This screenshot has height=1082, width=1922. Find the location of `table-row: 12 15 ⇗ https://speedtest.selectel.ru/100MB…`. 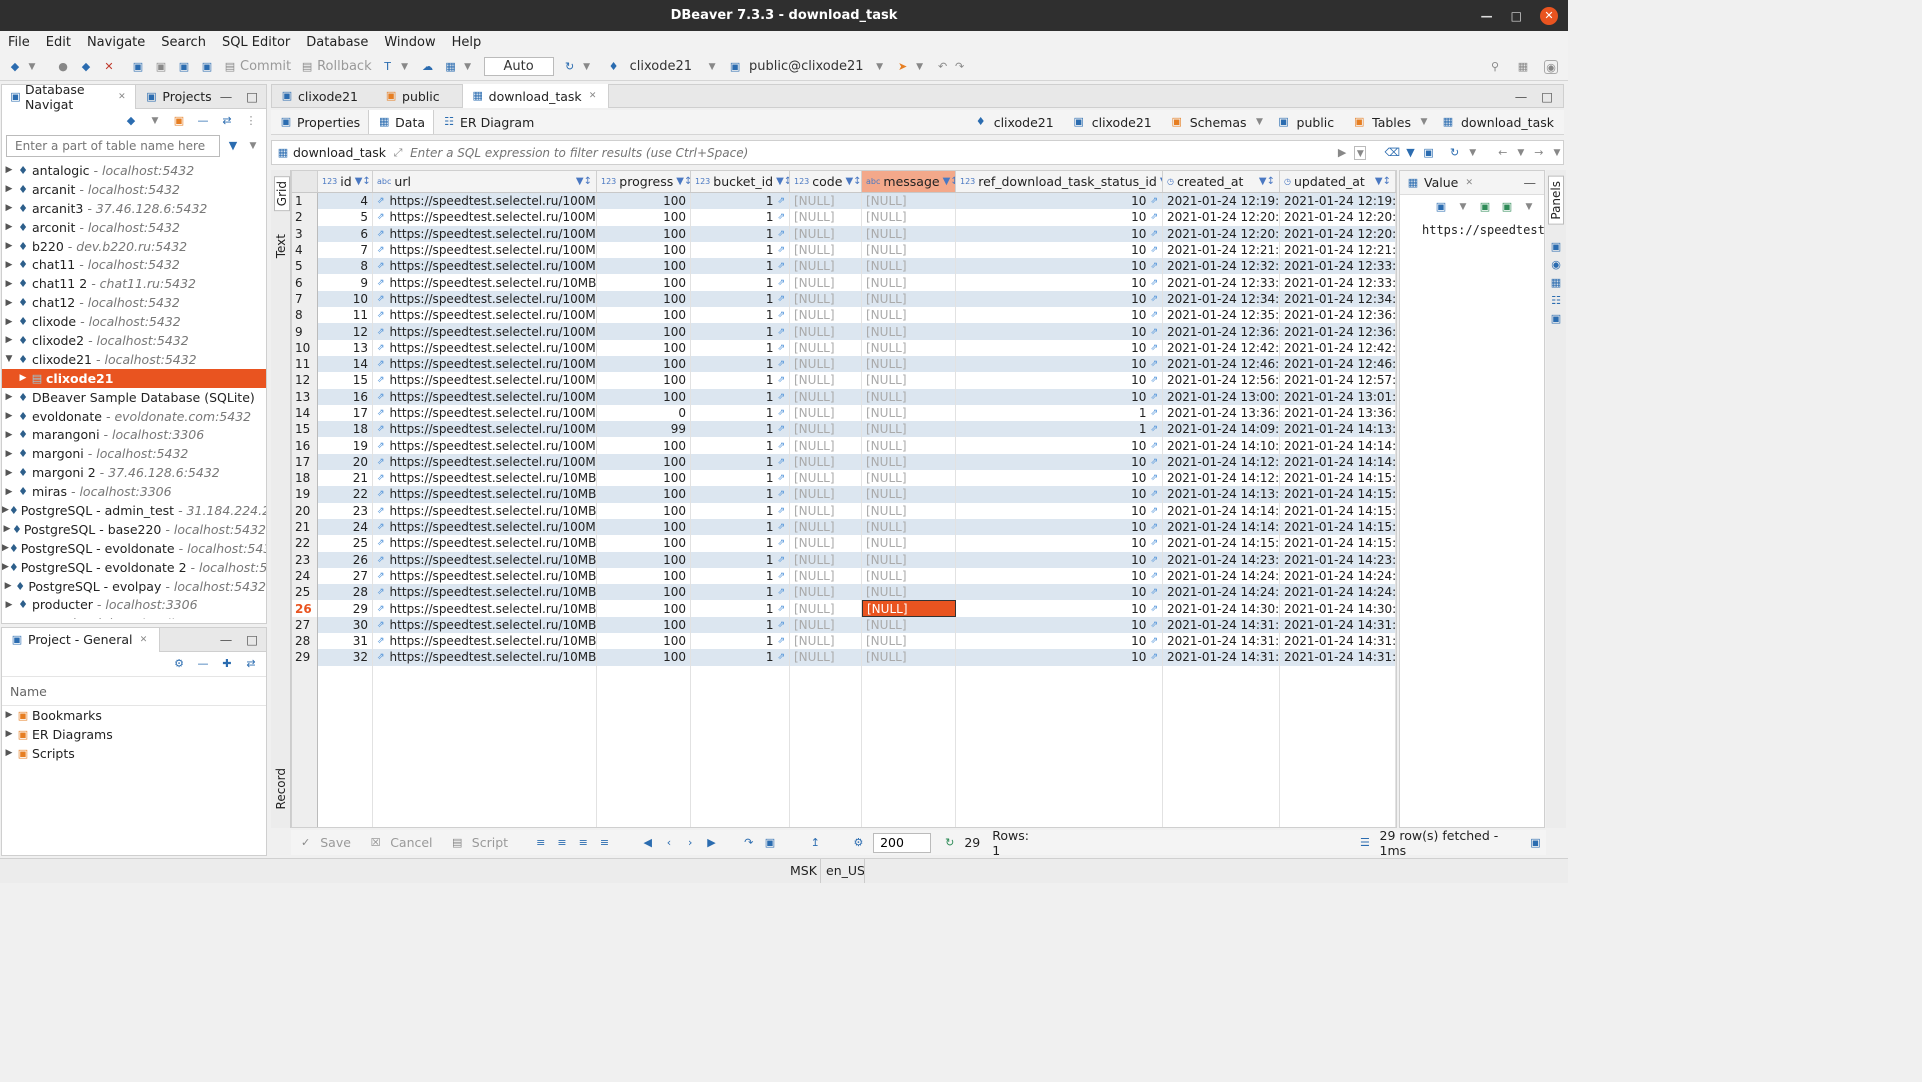

table-row: 12 15 ⇗ https://speedtest.selectel.ru/100MB… is located at coordinates (844, 380).